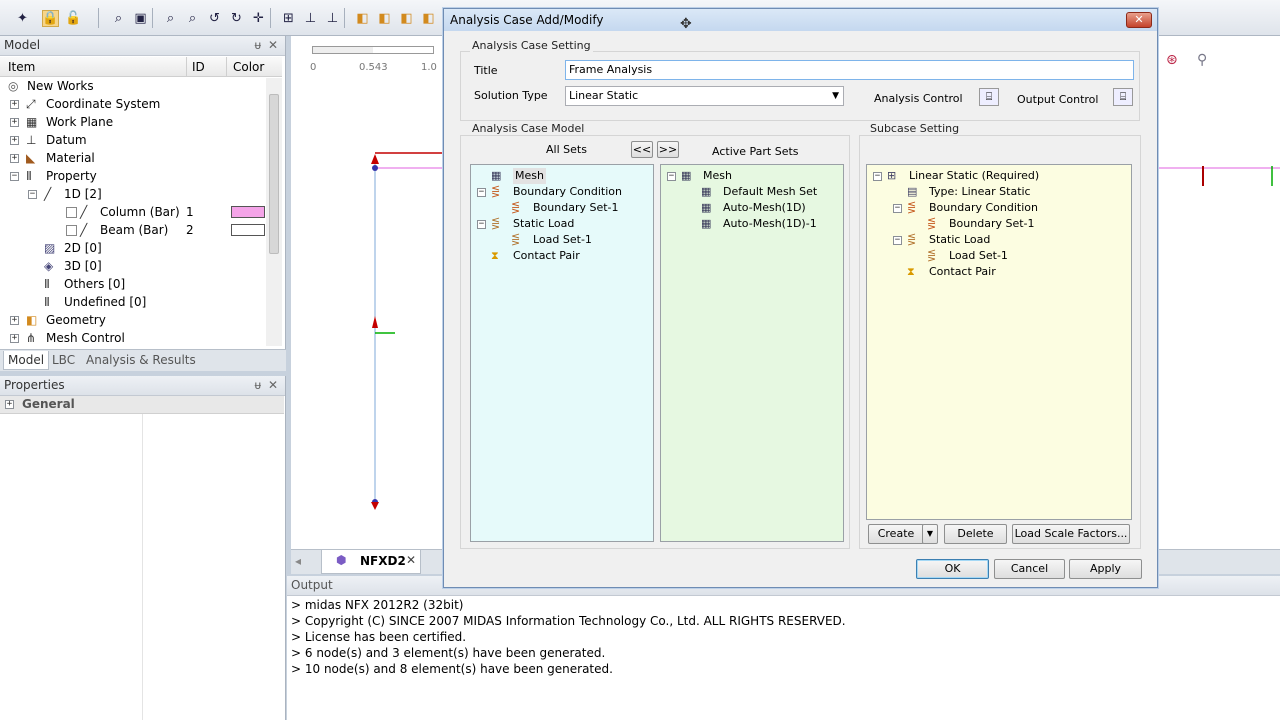 This screenshot has height=720, width=1280. What do you see at coordinates (198, 67) in the screenshot?
I see `col-id: ID` at bounding box center [198, 67].